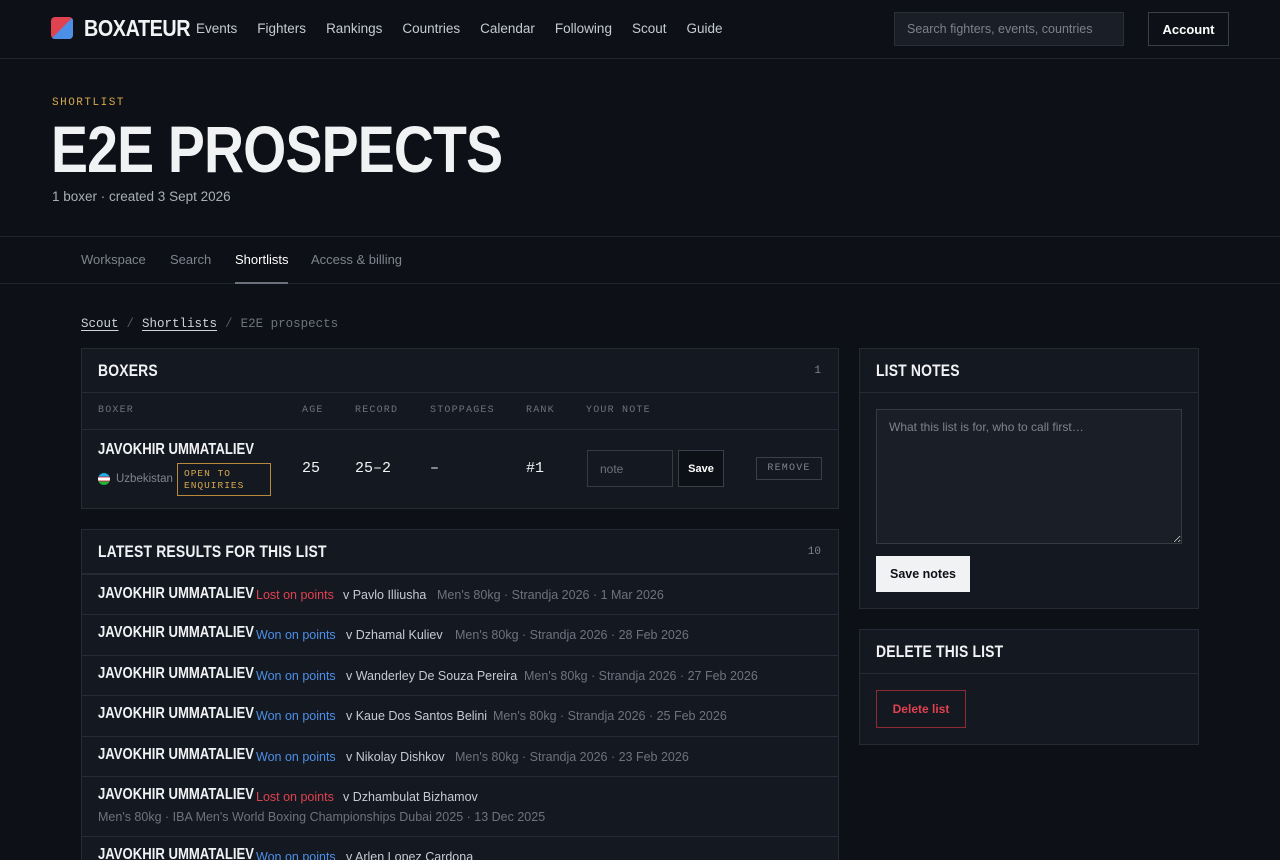  Describe the element at coordinates (1009, 29) in the screenshot. I see `search-input` at that location.